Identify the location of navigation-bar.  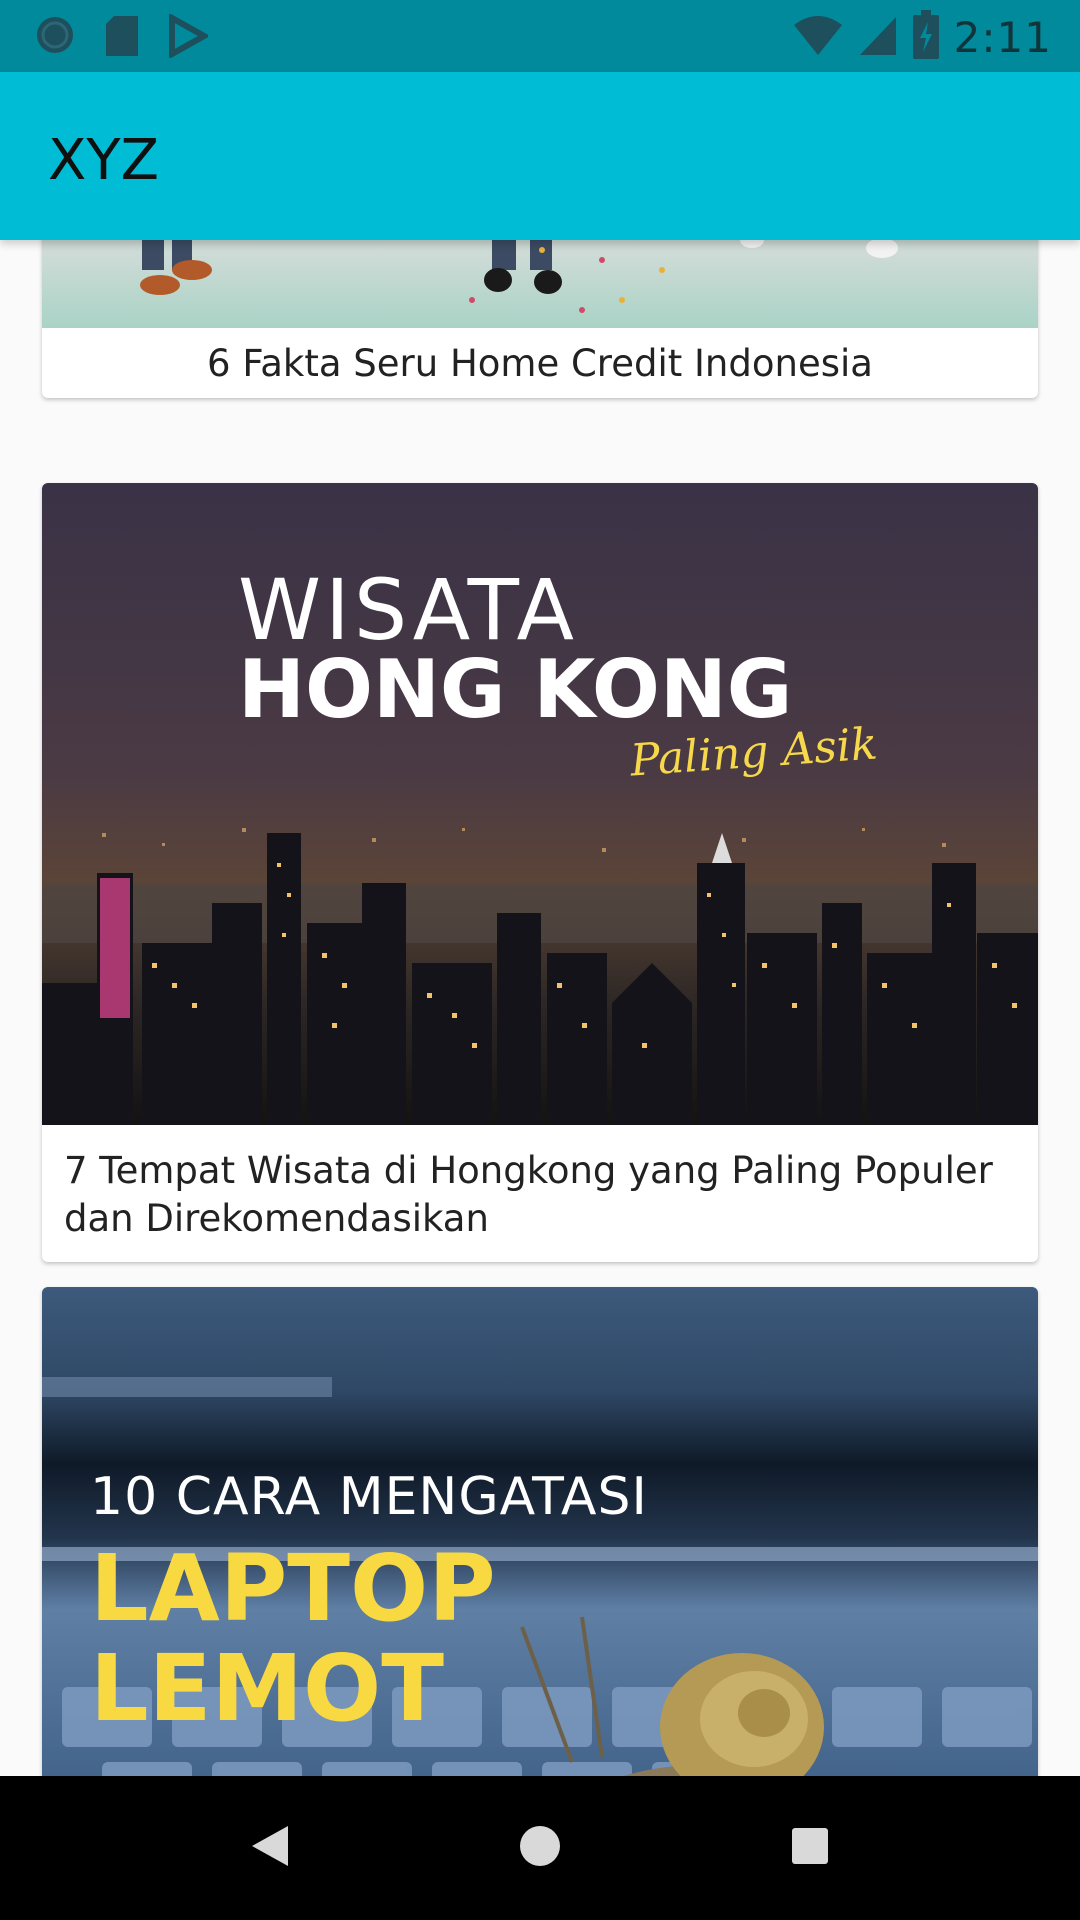
(540, 1848).